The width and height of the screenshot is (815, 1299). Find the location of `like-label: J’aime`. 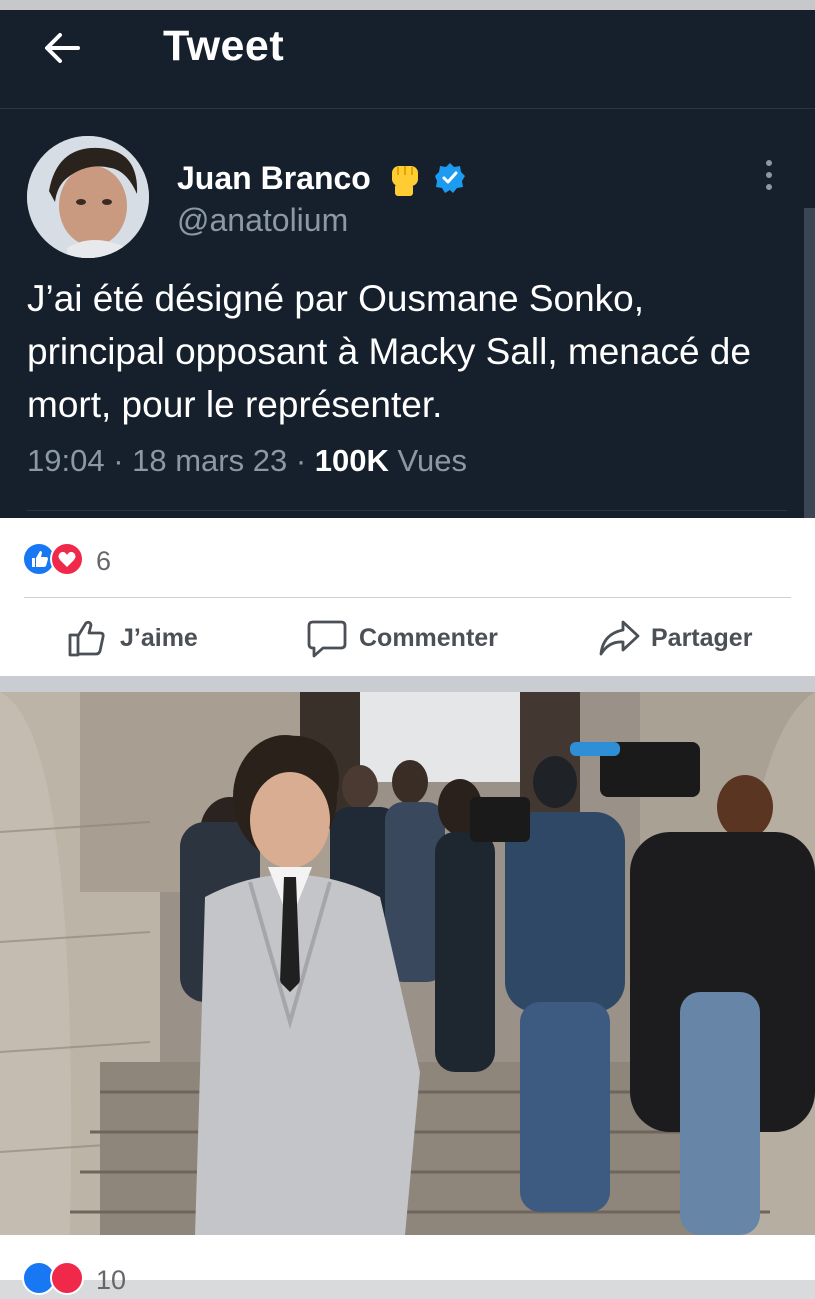

like-label: J’aime is located at coordinates (159, 637).